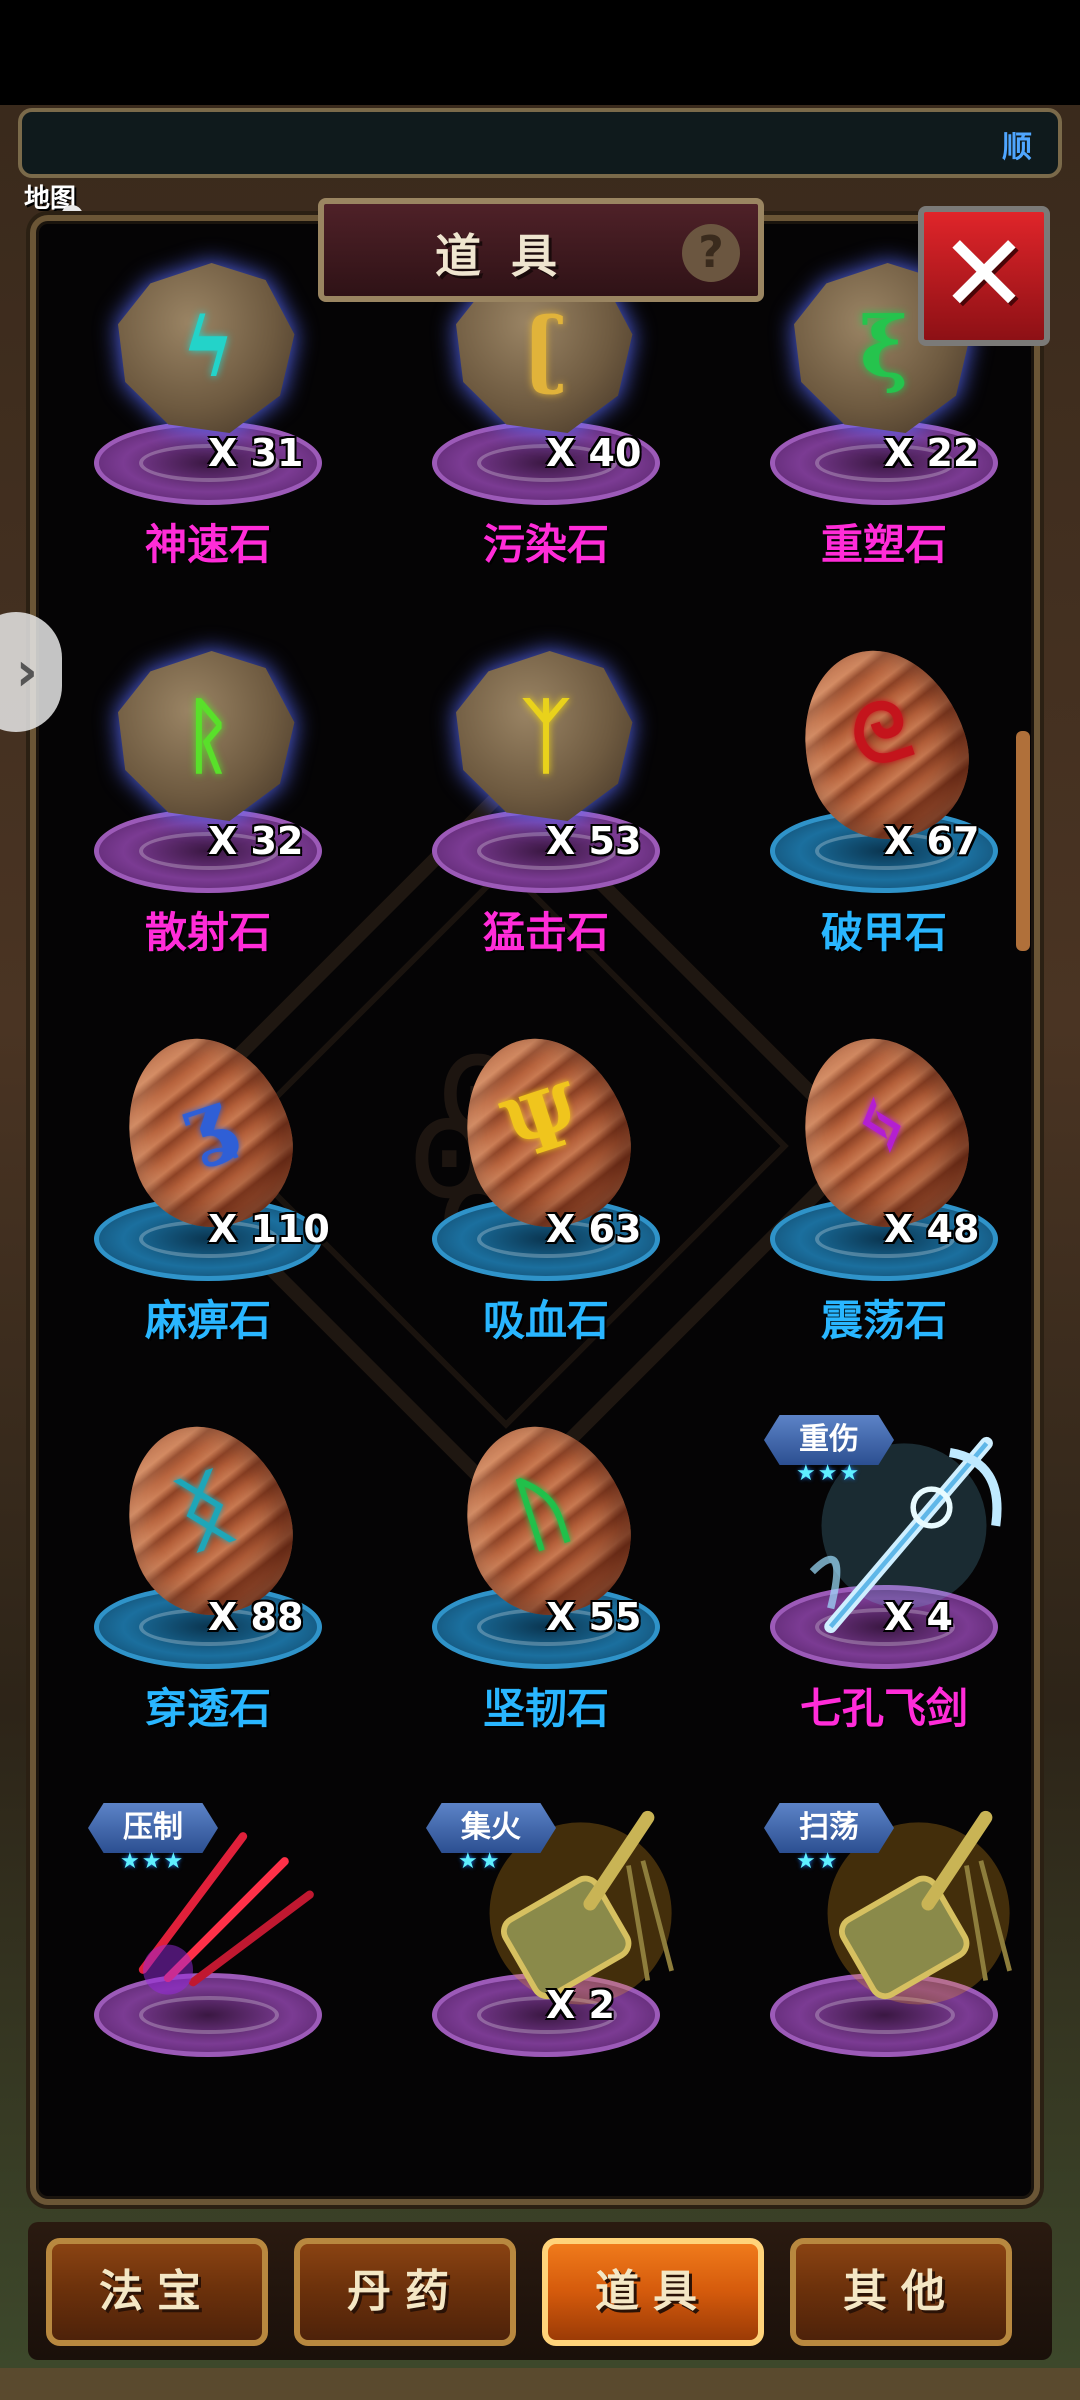 Image resolution: width=1080 pixels, height=2400 pixels. Describe the element at coordinates (26, 671) in the screenshot. I see `chevron-right-icon: ›` at that location.